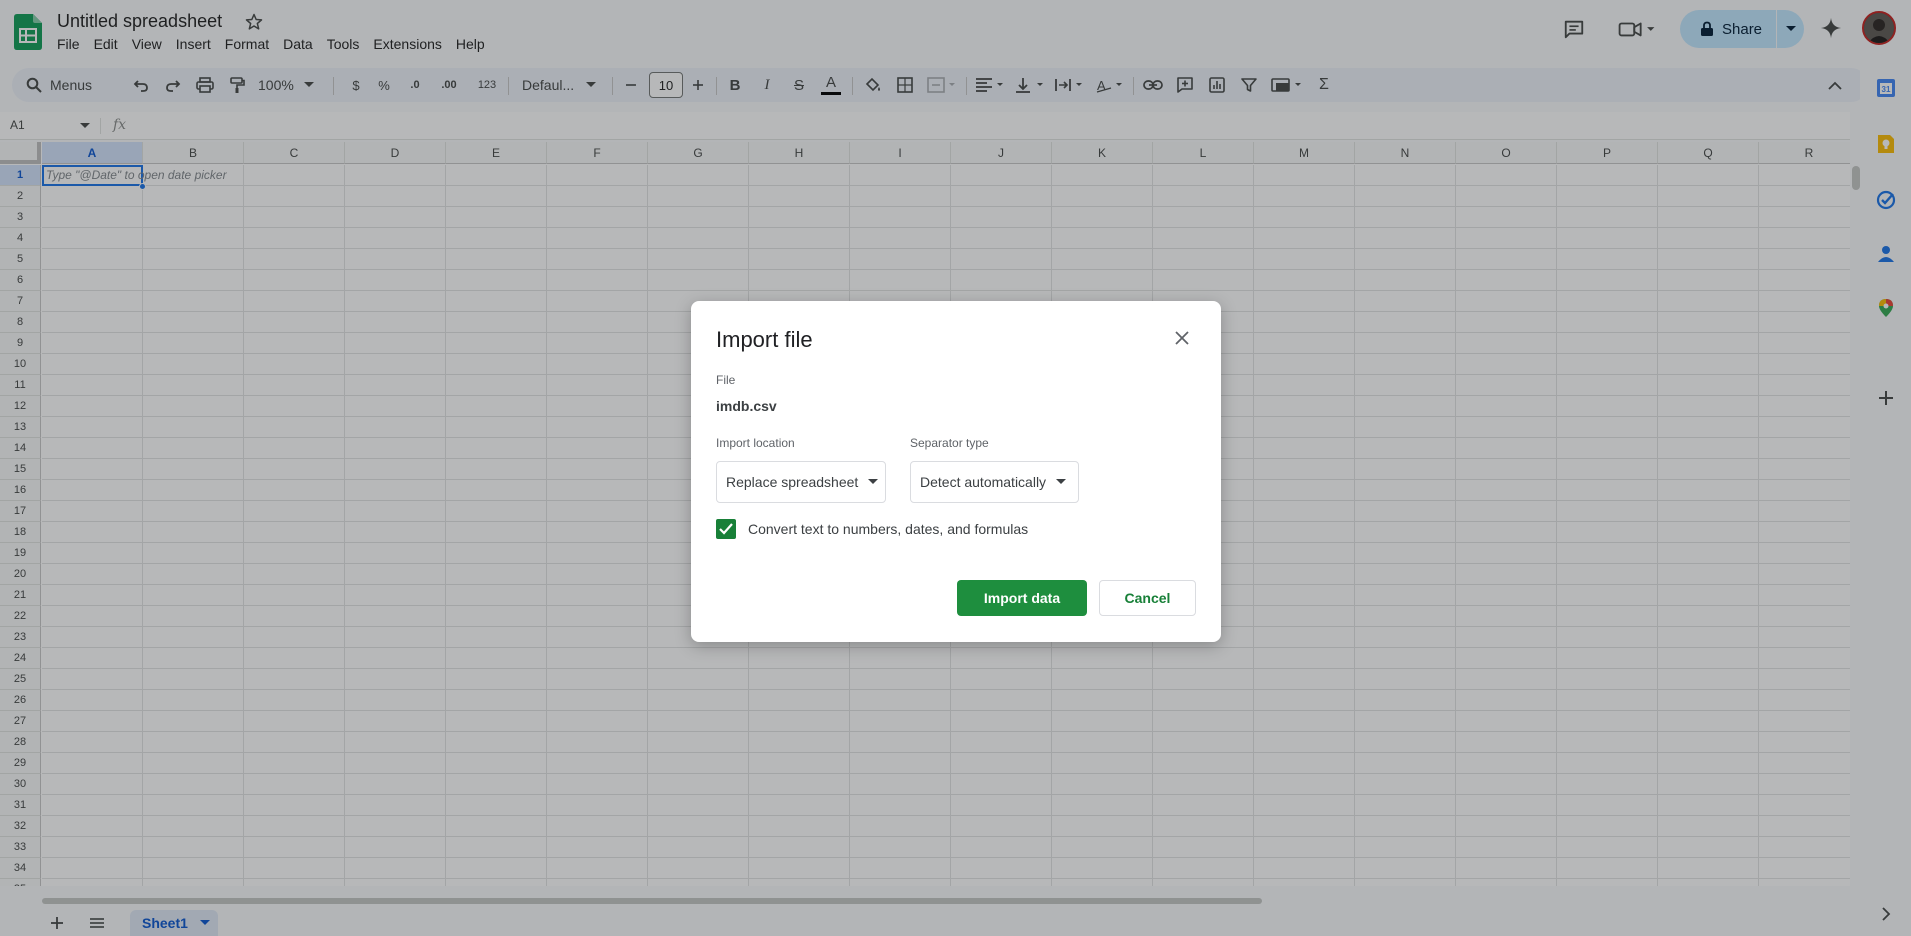 This screenshot has height=936, width=1911. Describe the element at coordinates (746, 406) in the screenshot. I see `file-name: imdb.csv` at that location.